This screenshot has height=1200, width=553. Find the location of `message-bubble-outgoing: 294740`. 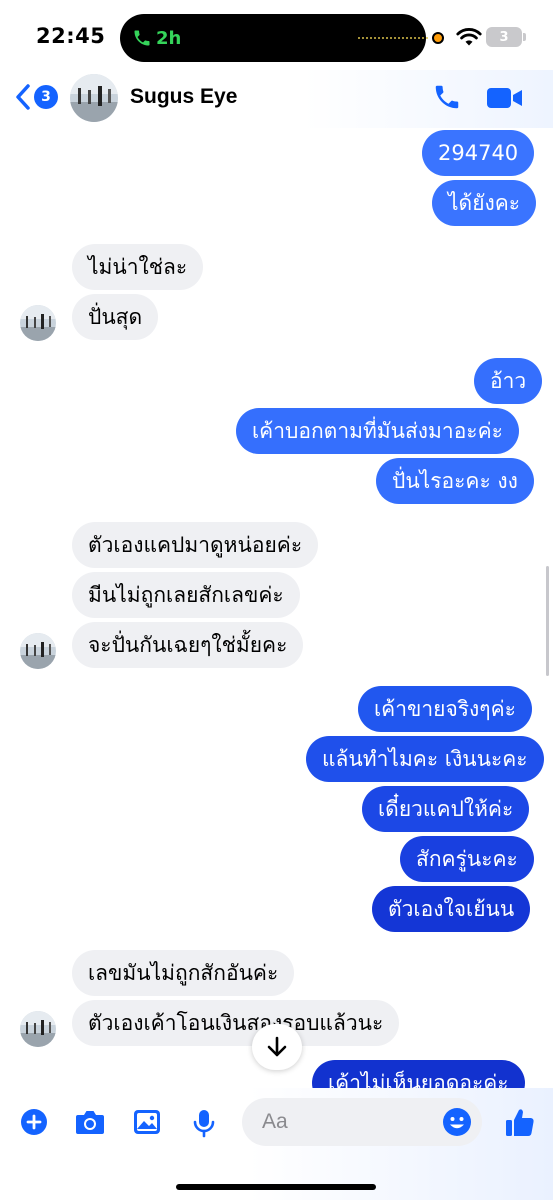

message-bubble-outgoing: 294740 is located at coordinates (478, 153).